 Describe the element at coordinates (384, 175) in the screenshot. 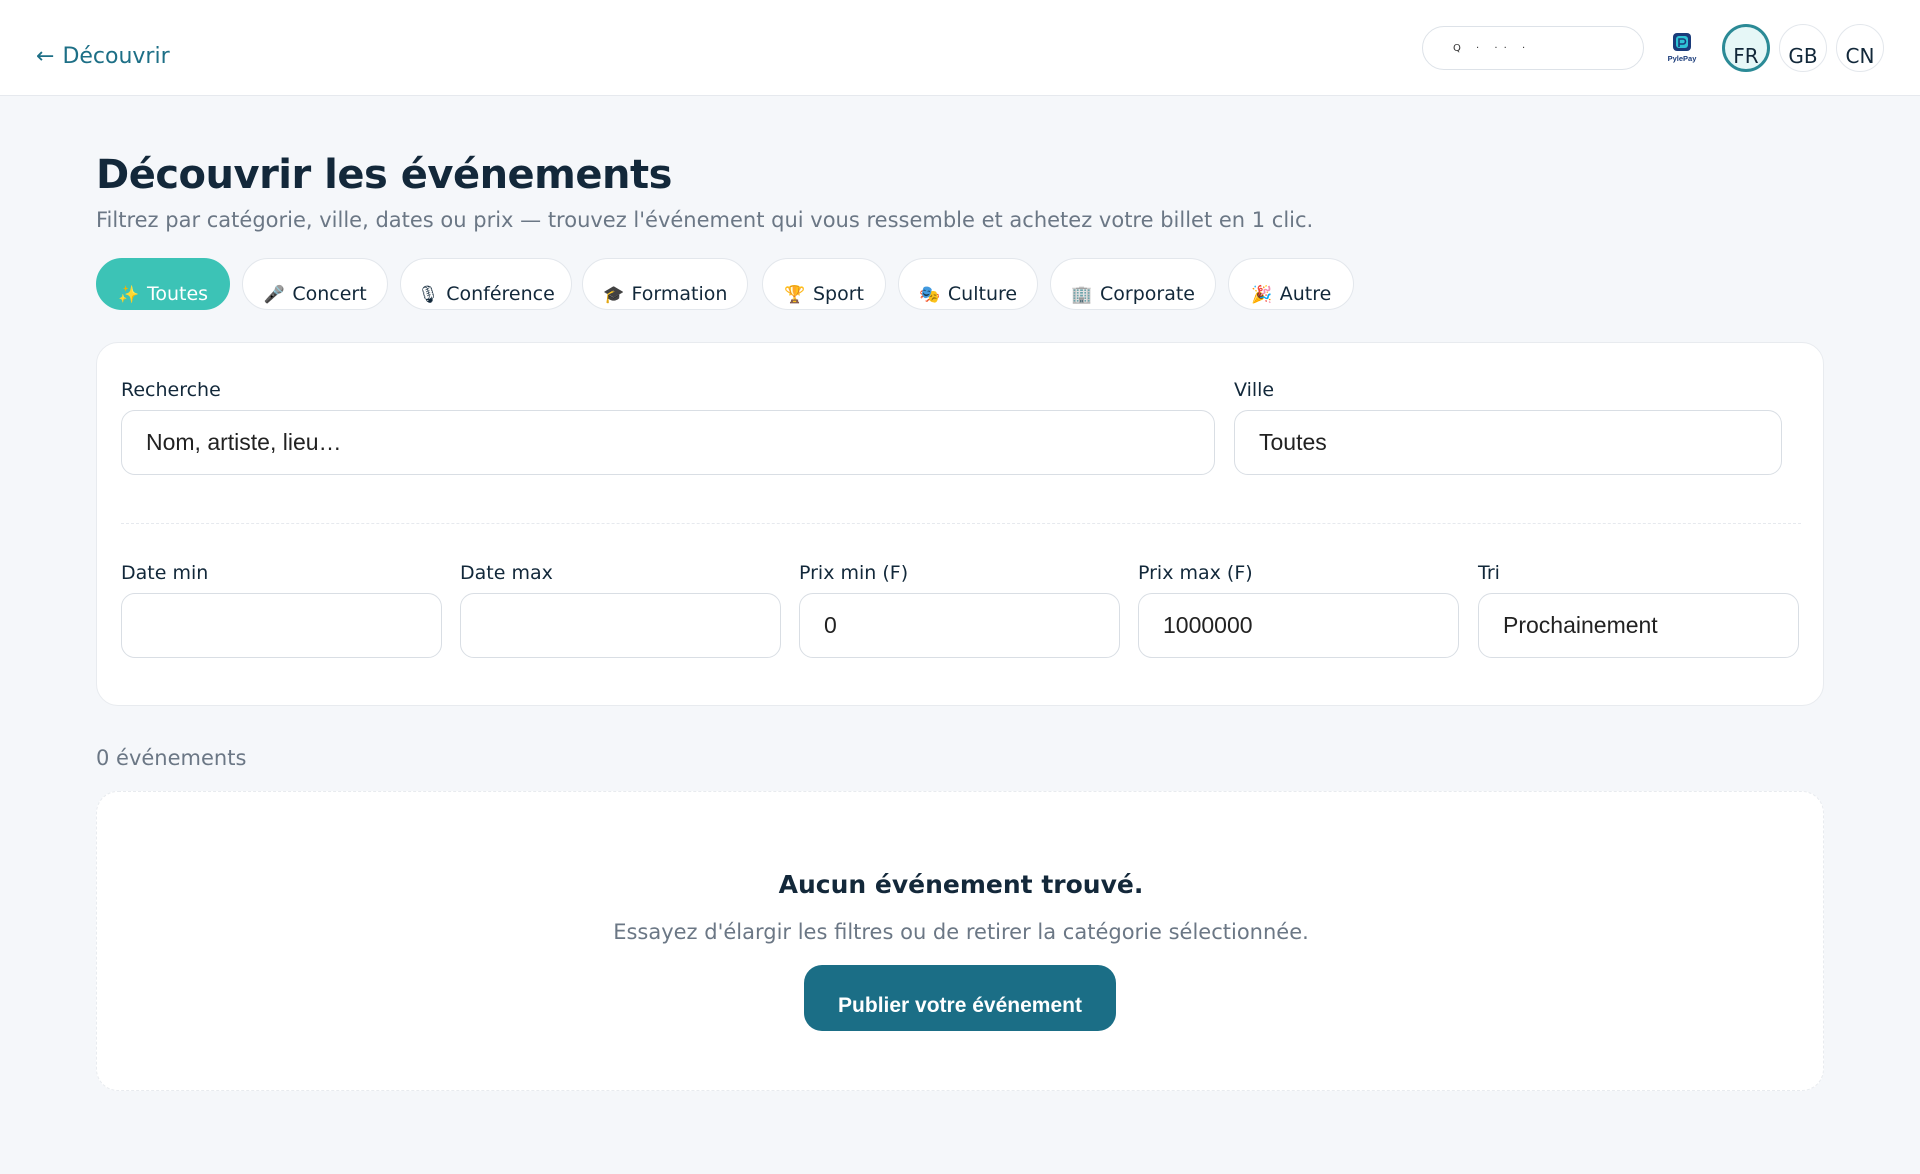

I see `page-title: Découvrir les événements` at that location.